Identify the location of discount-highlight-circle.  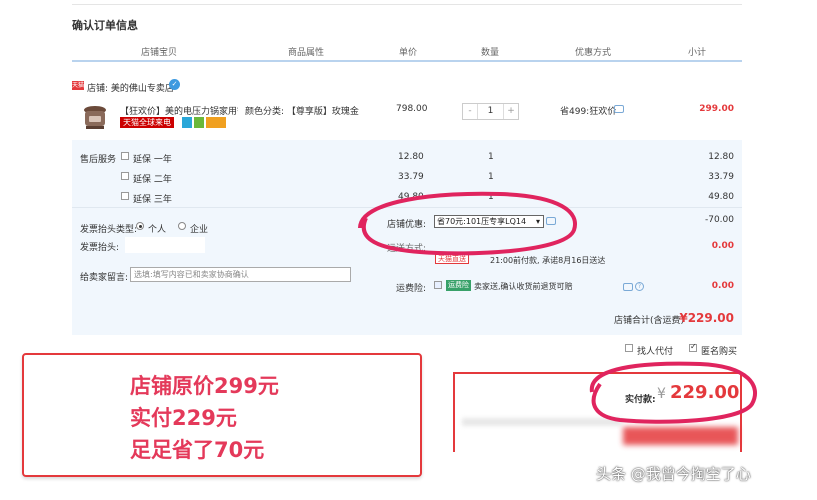
(467, 223).